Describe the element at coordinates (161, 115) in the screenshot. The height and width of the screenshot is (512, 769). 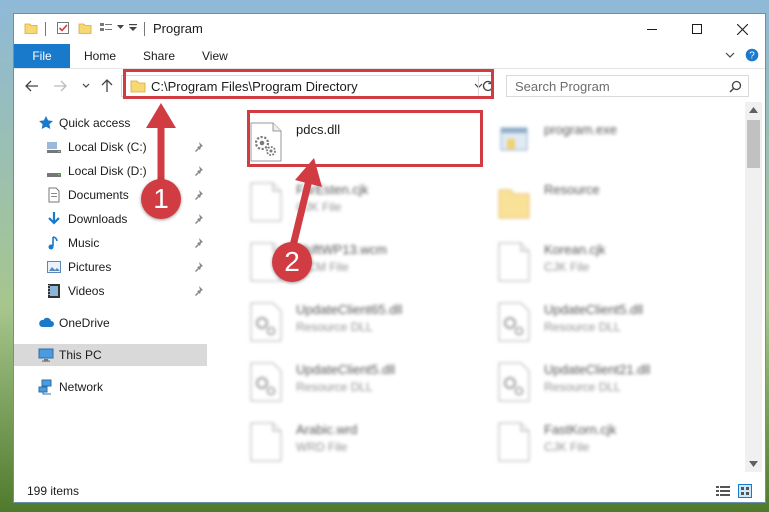
I see `arrow-1-head` at that location.